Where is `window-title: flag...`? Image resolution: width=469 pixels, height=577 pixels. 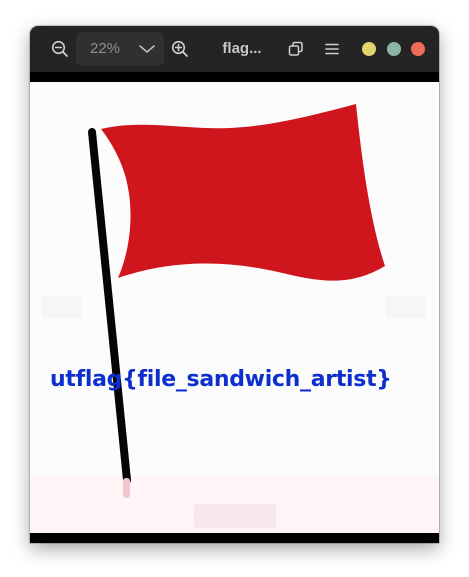
window-title: flag... is located at coordinates (242, 48).